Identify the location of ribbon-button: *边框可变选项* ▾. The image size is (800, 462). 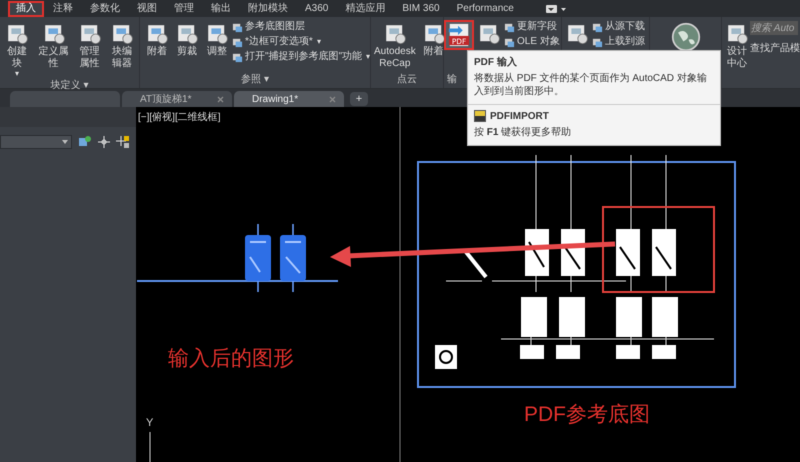
(301, 42).